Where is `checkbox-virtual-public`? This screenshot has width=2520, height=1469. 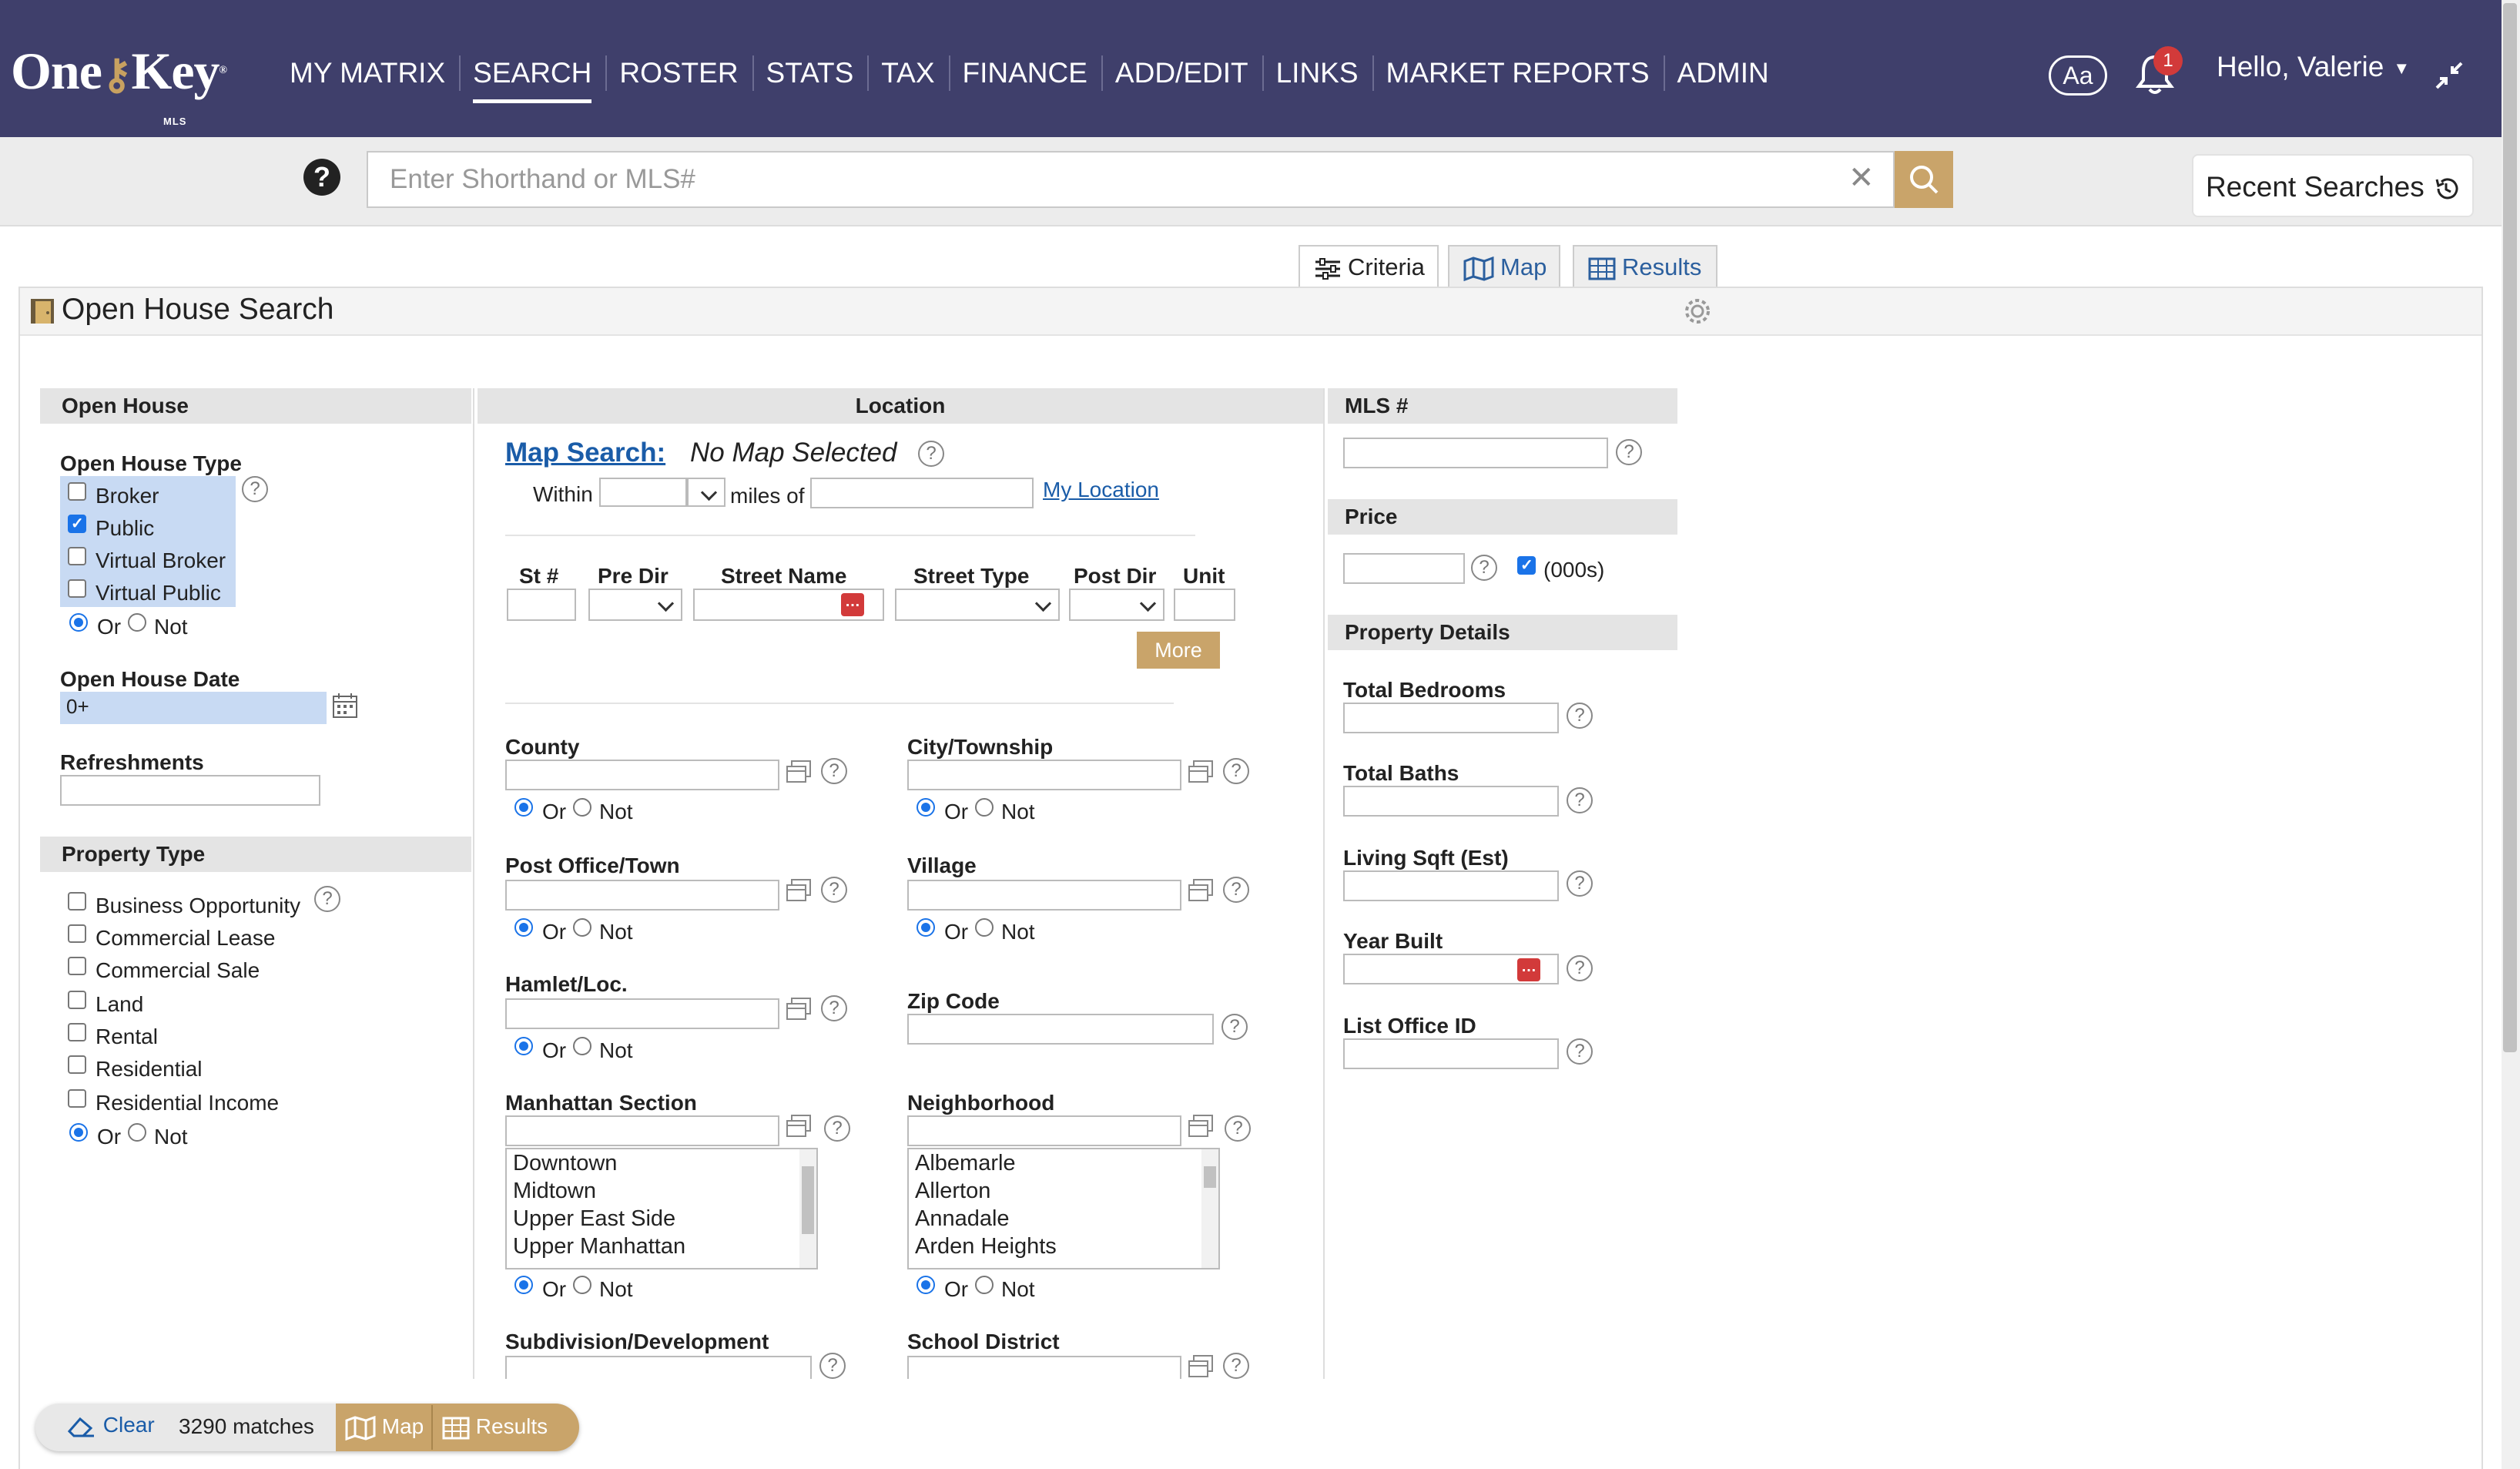
checkbox-virtual-public is located at coordinates (77, 588).